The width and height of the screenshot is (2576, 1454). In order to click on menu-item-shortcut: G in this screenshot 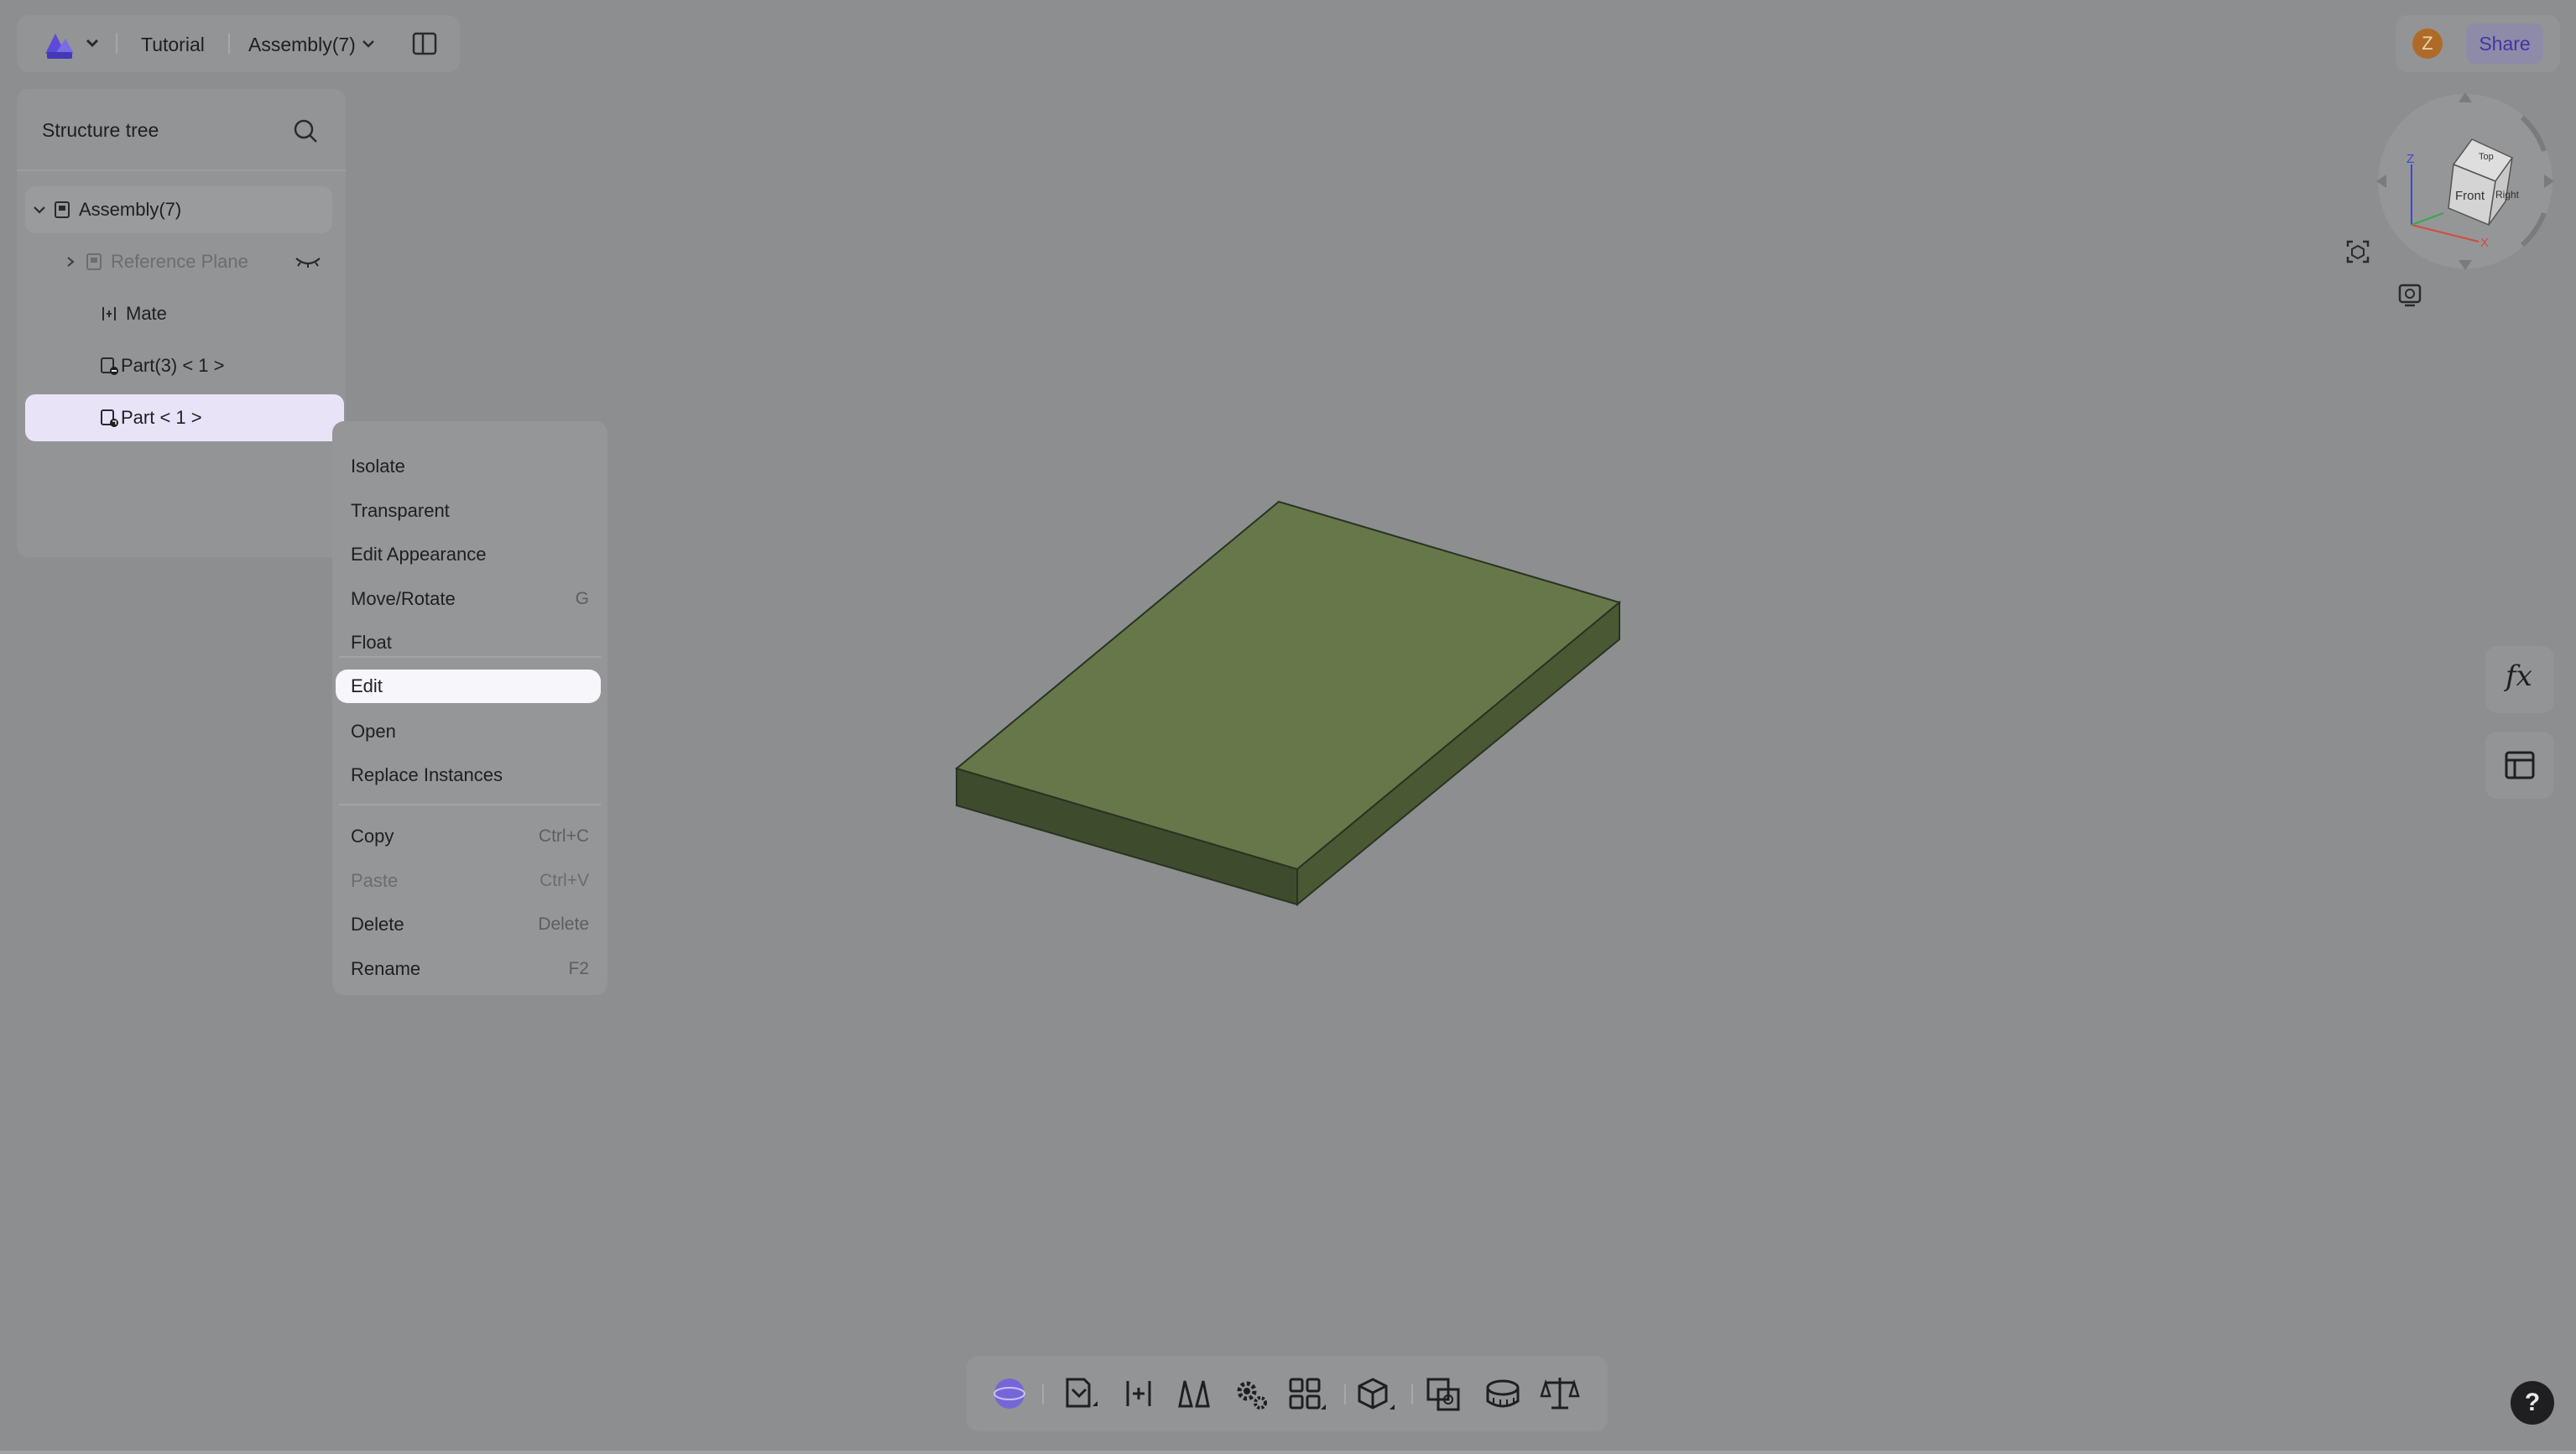, I will do `click(582, 598)`.